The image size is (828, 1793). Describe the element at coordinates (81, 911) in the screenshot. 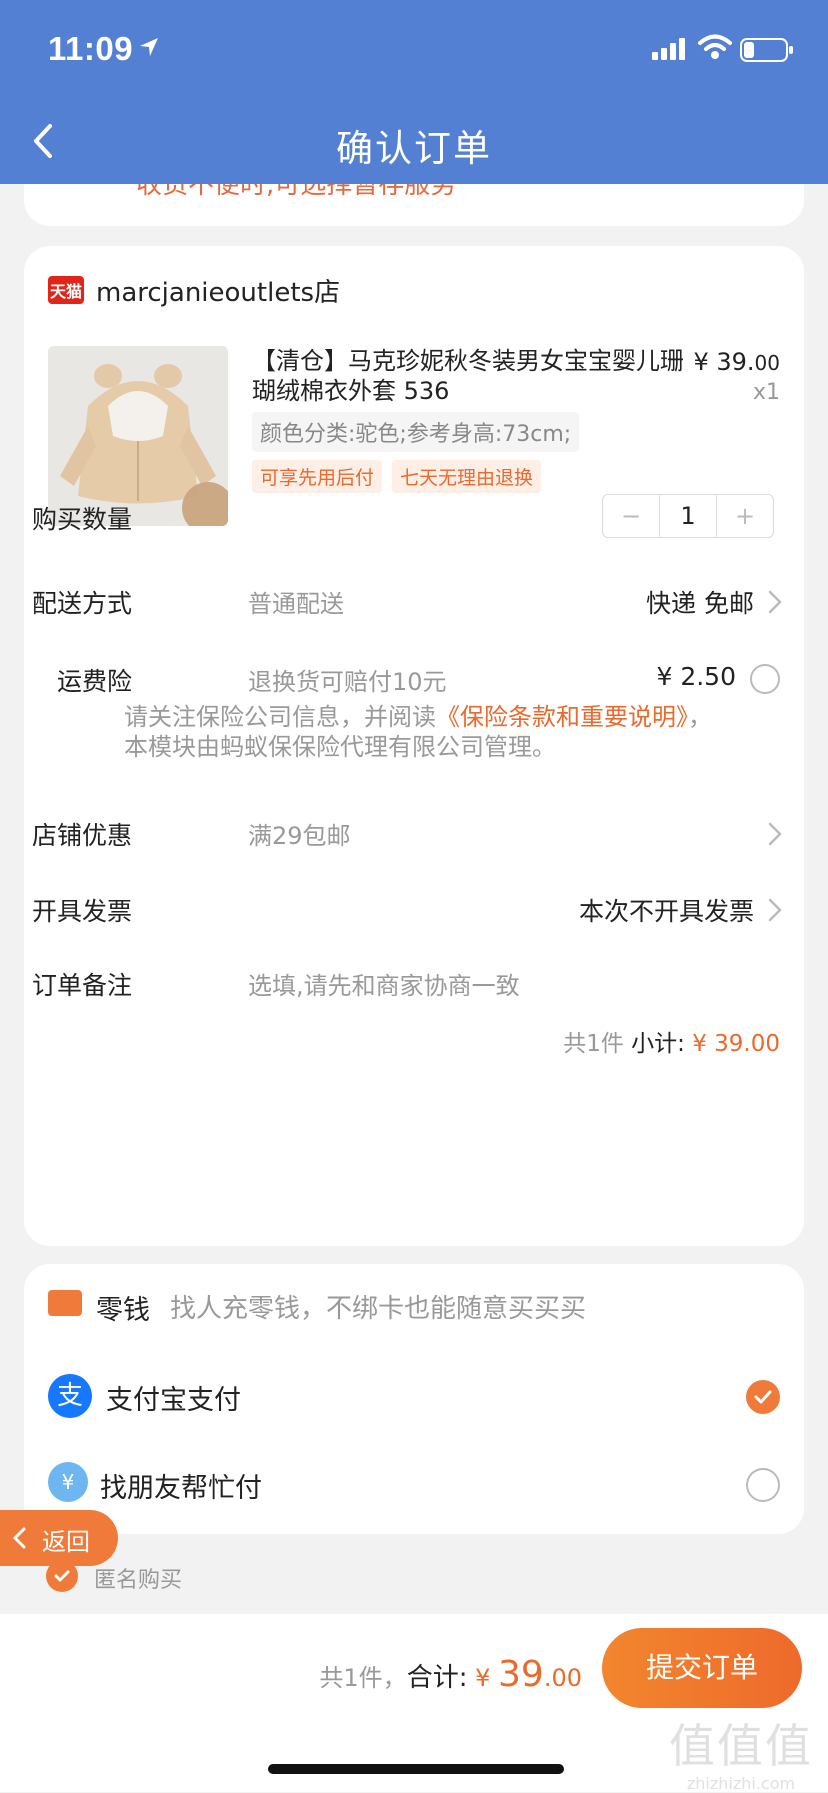

I see `invoice-label: 开具发票` at that location.